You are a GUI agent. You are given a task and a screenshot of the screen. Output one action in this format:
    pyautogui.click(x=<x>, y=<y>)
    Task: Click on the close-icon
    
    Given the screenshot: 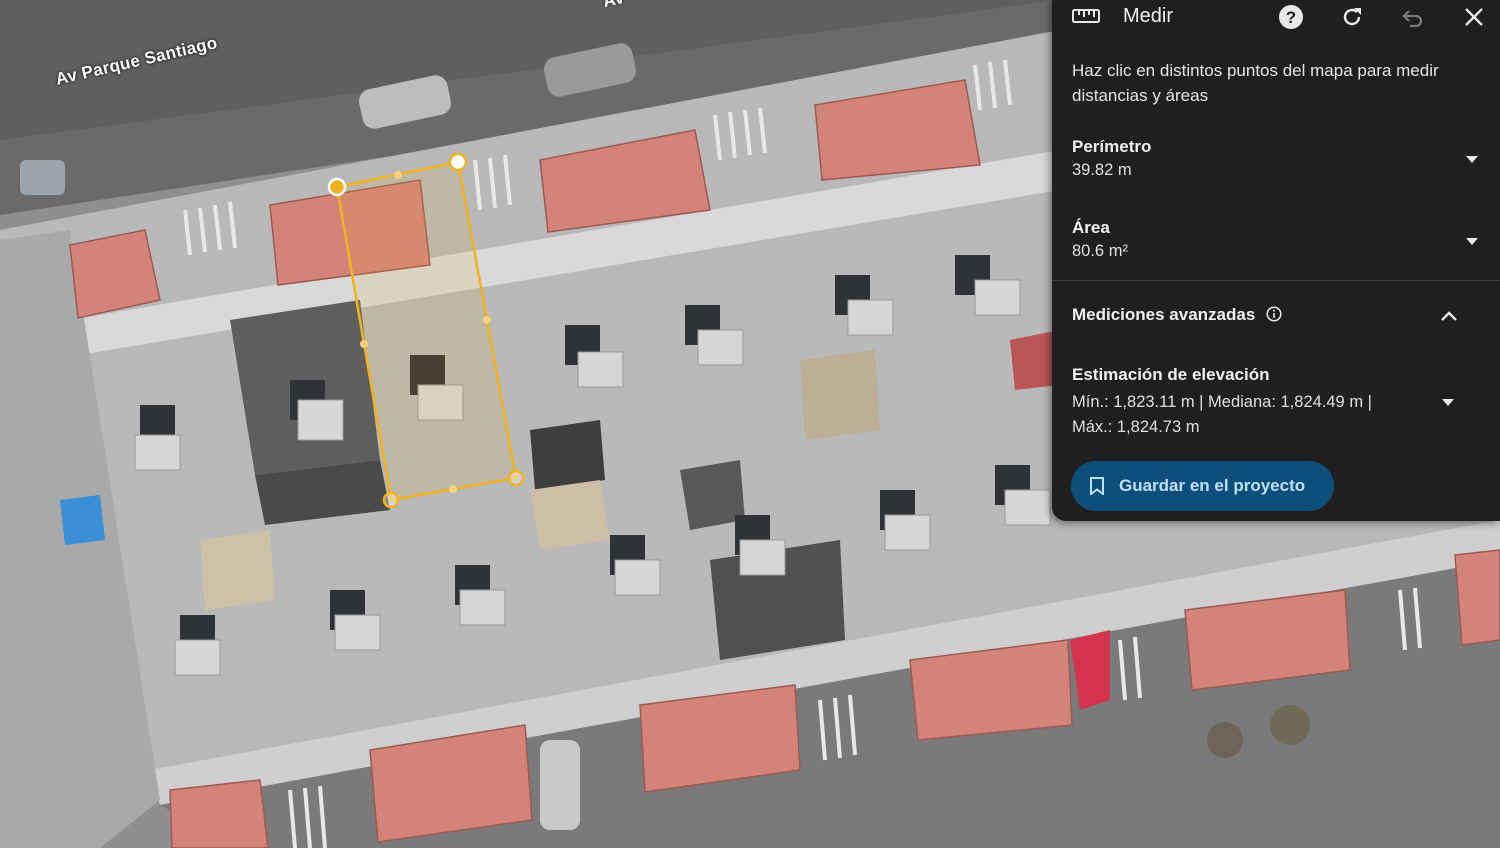 What is the action you would take?
    pyautogui.click(x=1474, y=17)
    